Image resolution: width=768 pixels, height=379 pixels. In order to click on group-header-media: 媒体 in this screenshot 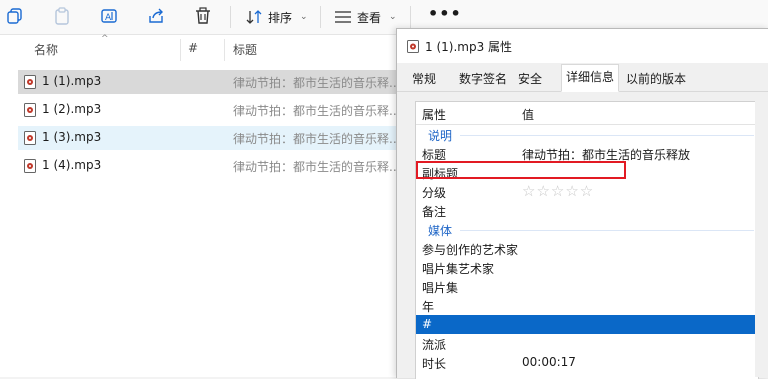, I will do `click(587, 229)`.